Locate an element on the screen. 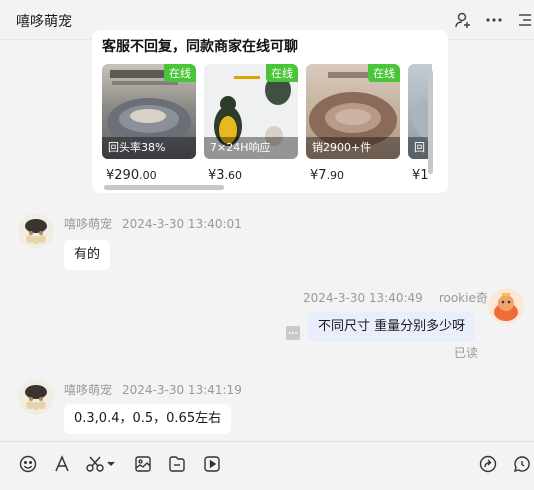 The image size is (534, 490). product-item: 在线 销2900+件 ¥7.90 is located at coordinates (353, 123).